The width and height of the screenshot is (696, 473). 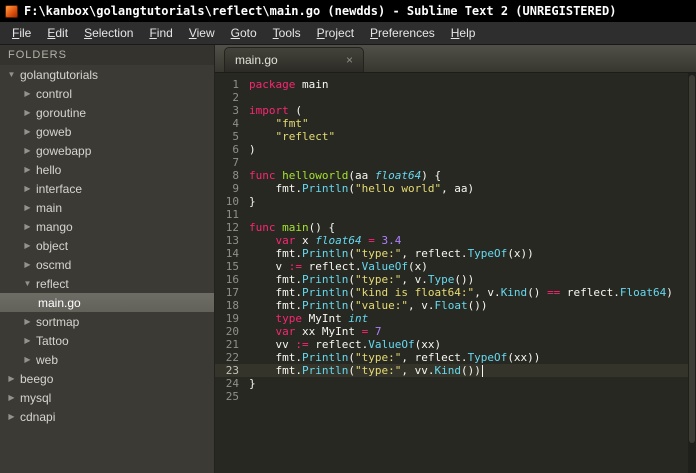 I want to click on code-line: 5 "reflect", so click(x=455, y=136).